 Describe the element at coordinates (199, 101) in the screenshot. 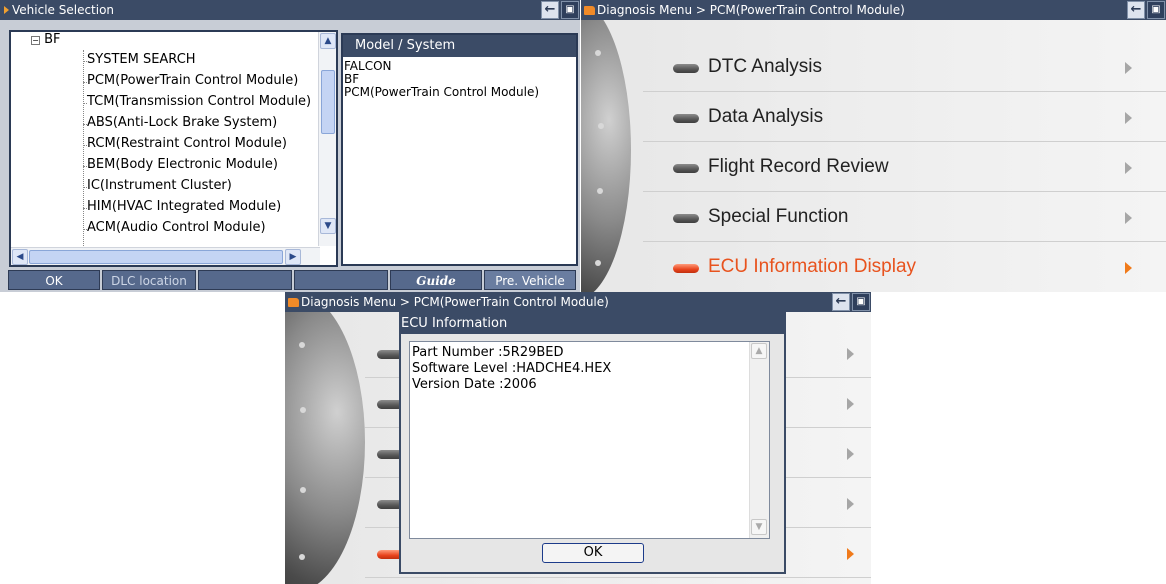

I see `tree-item: TCM(Transmission Control Module)` at that location.